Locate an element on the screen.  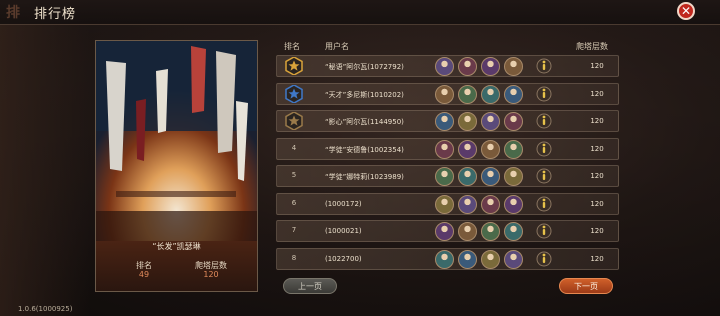
username: “秘语”阿尔瓦(1072792) is located at coordinates (364, 67).